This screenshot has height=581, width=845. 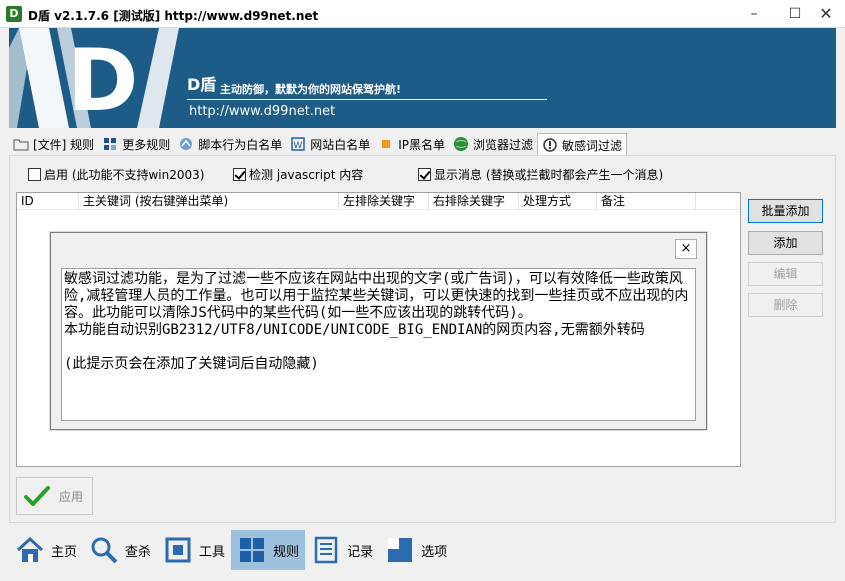 I want to click on checkmark-icon, so click(x=37, y=496).